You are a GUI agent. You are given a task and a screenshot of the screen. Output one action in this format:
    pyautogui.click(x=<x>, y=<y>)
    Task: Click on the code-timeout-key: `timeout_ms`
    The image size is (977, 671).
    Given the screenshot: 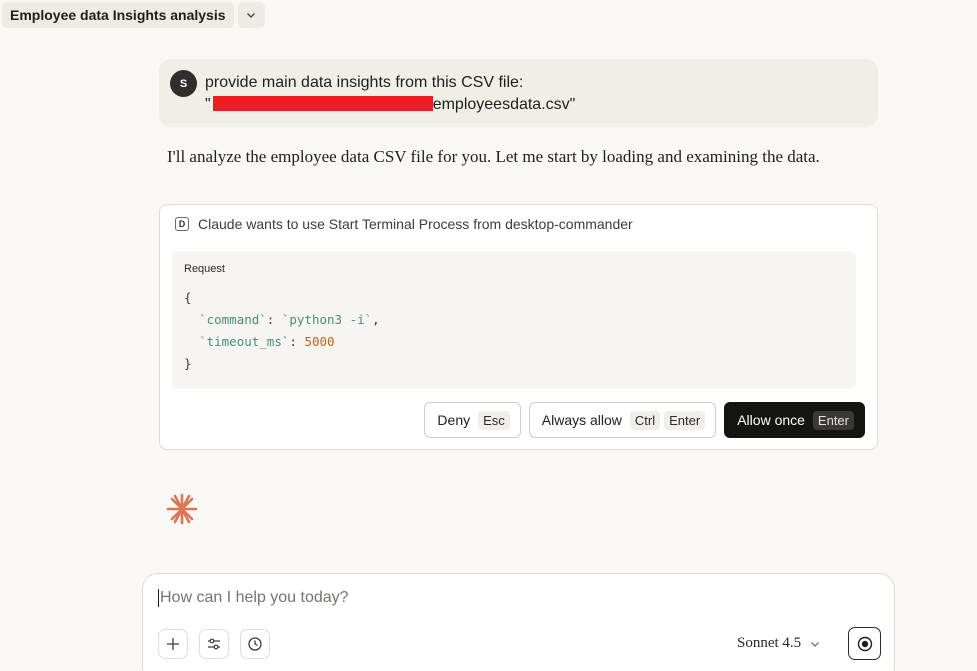 What is the action you would take?
    pyautogui.click(x=244, y=341)
    